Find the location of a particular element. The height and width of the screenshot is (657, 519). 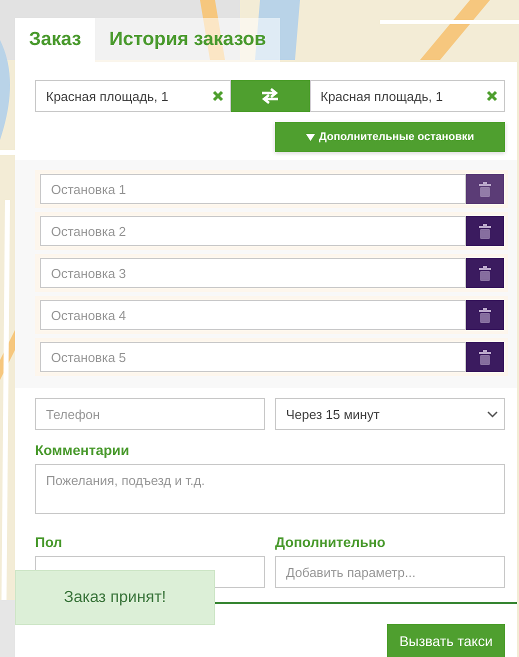

extra-stops-button: Дополнительные остановки is located at coordinates (390, 137).